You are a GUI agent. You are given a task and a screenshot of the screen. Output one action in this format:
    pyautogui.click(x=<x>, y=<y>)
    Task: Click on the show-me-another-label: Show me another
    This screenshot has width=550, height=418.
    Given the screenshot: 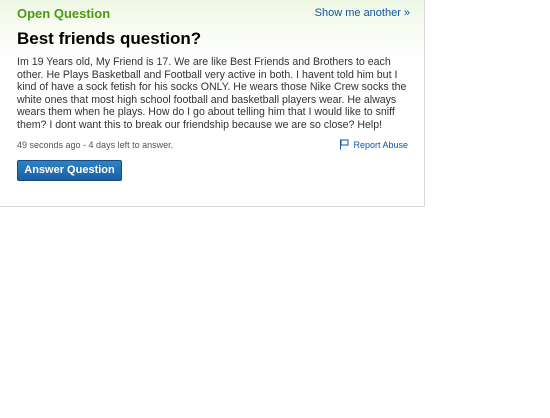 What is the action you would take?
    pyautogui.click(x=357, y=13)
    